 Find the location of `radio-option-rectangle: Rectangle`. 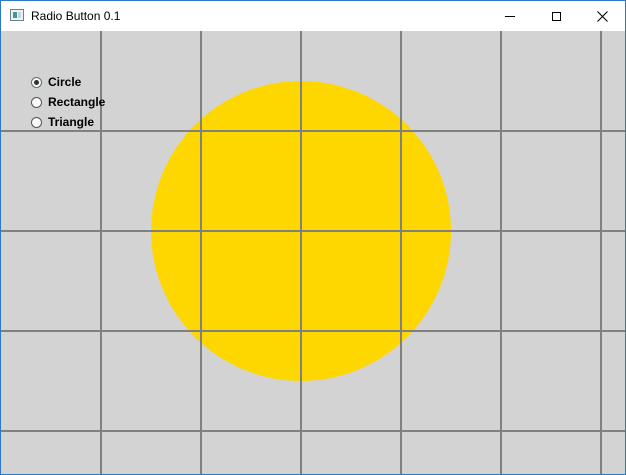

radio-option-rectangle: Rectangle is located at coordinates (68, 102).